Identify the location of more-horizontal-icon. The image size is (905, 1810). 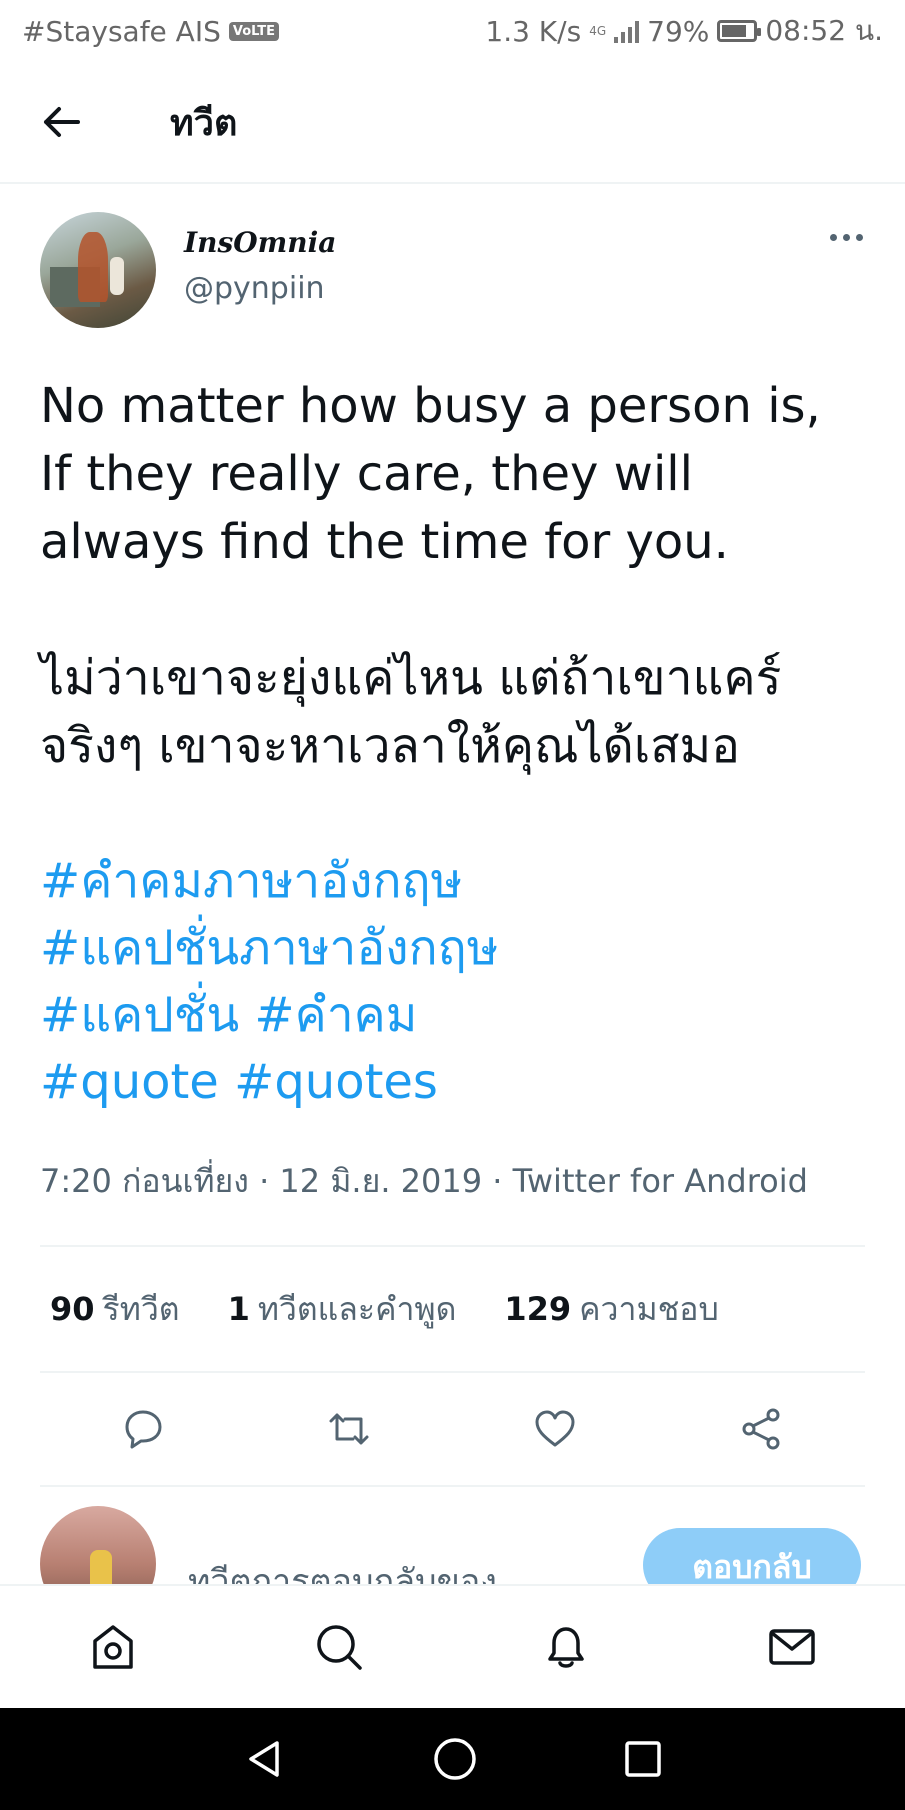
(833, 237).